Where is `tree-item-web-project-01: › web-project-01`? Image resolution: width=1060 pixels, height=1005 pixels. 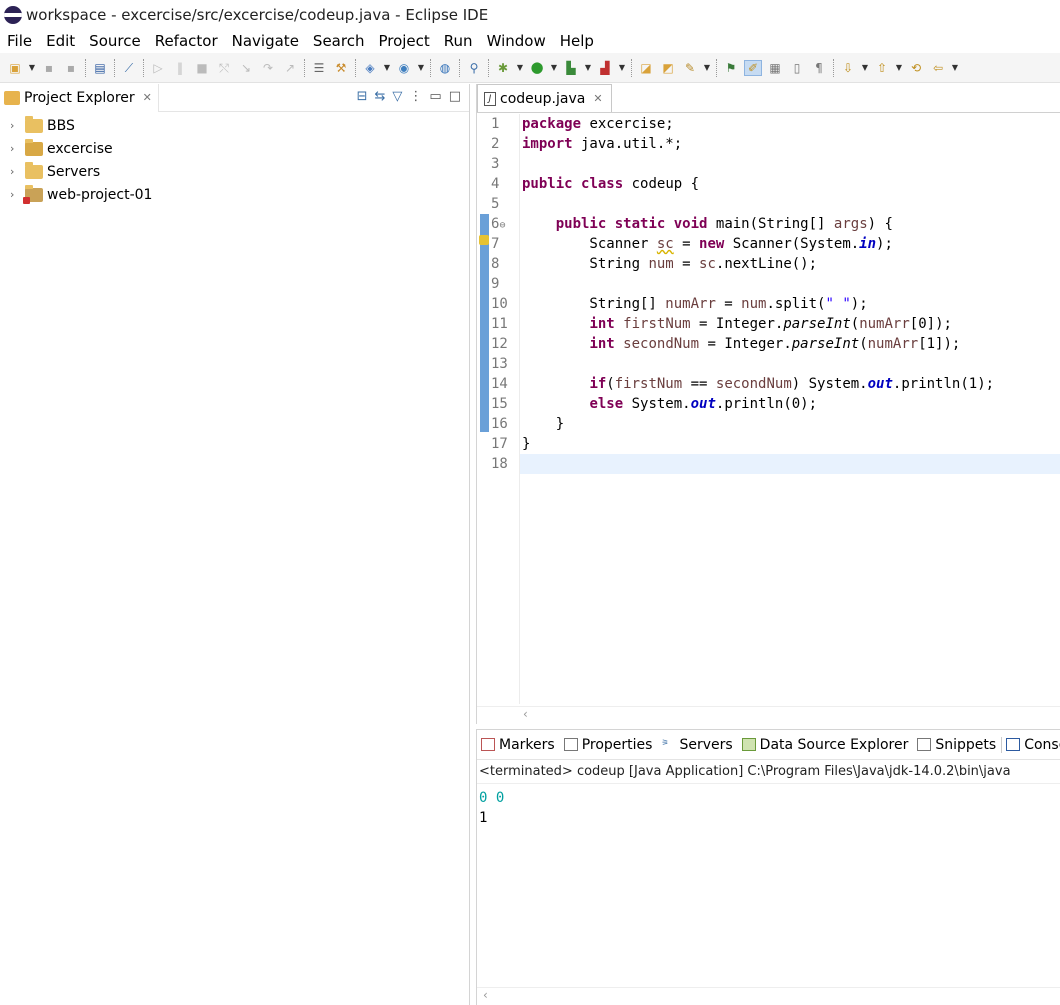 tree-item-web-project-01: › web-project-01 is located at coordinates (234, 194).